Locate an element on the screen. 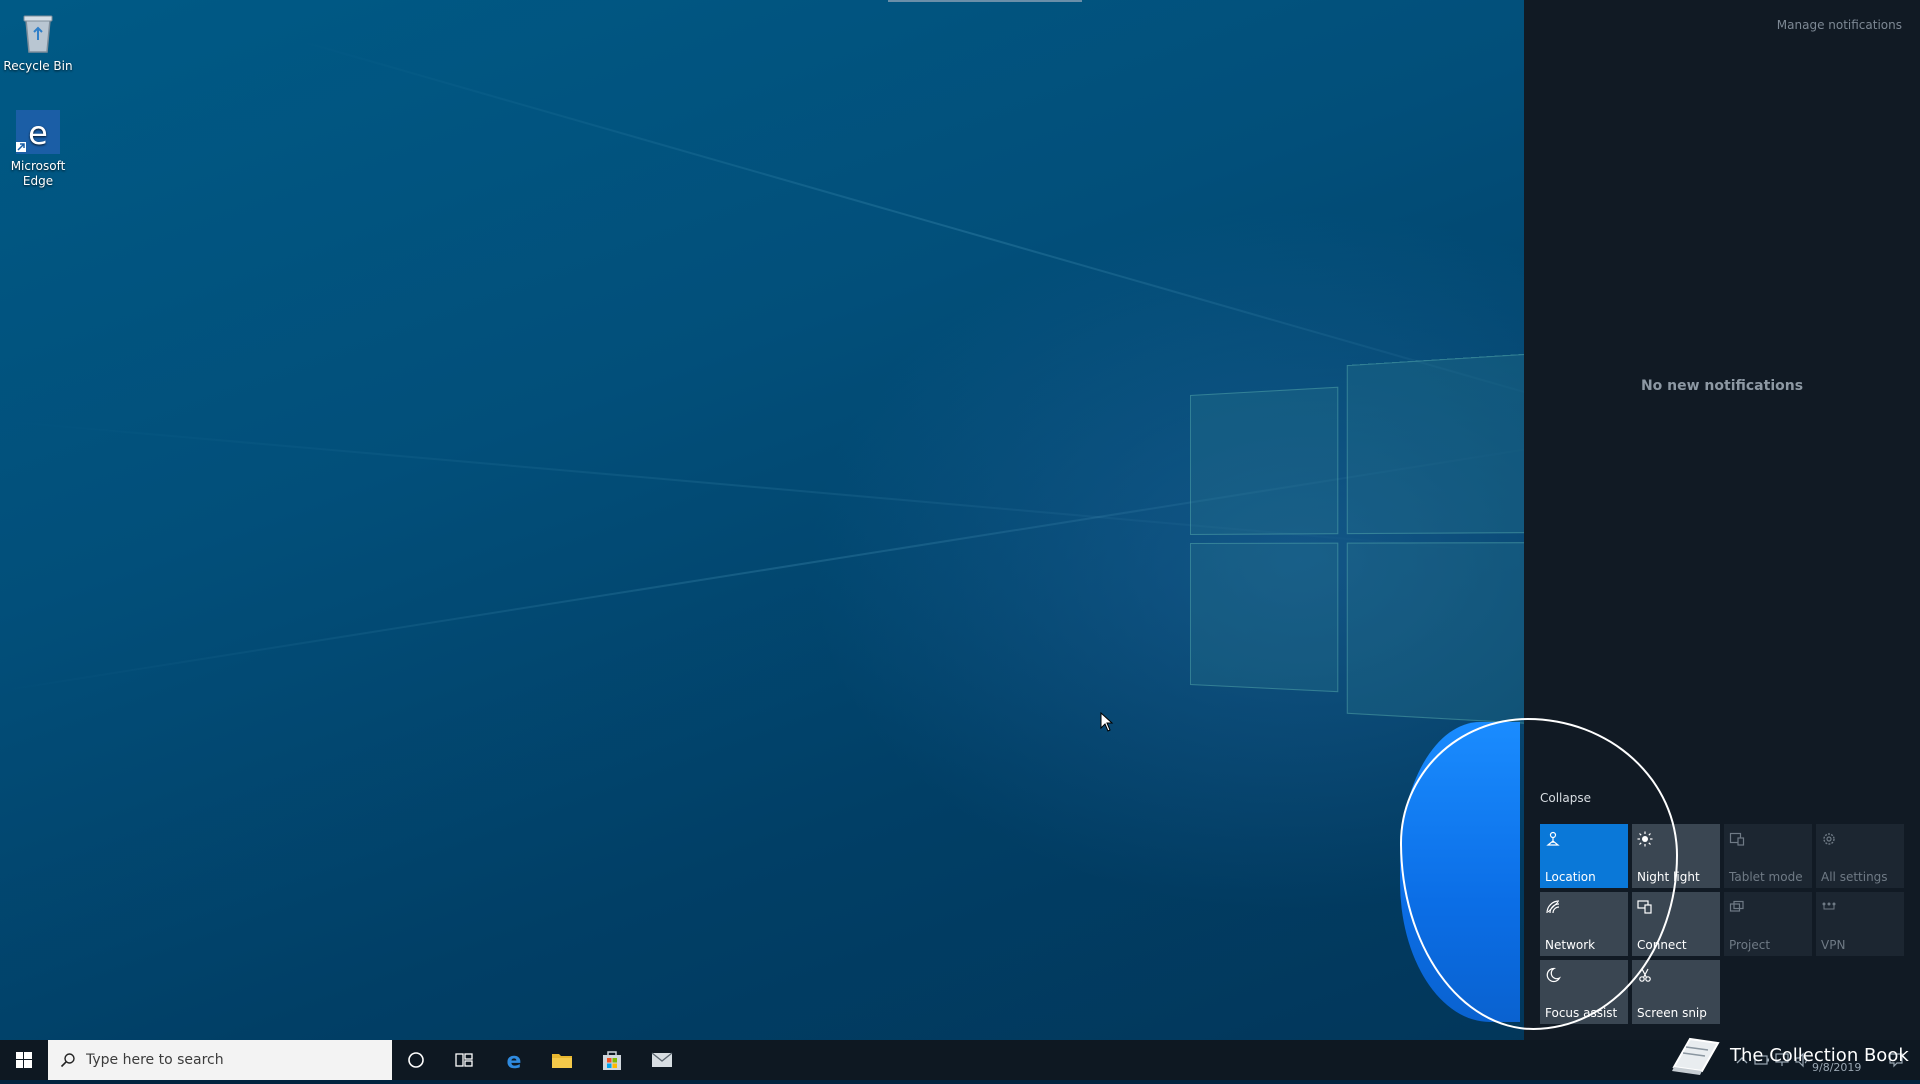 This screenshot has height=1084, width=1920. quick-action-focus-assist: Focus assist is located at coordinates (1584, 992).